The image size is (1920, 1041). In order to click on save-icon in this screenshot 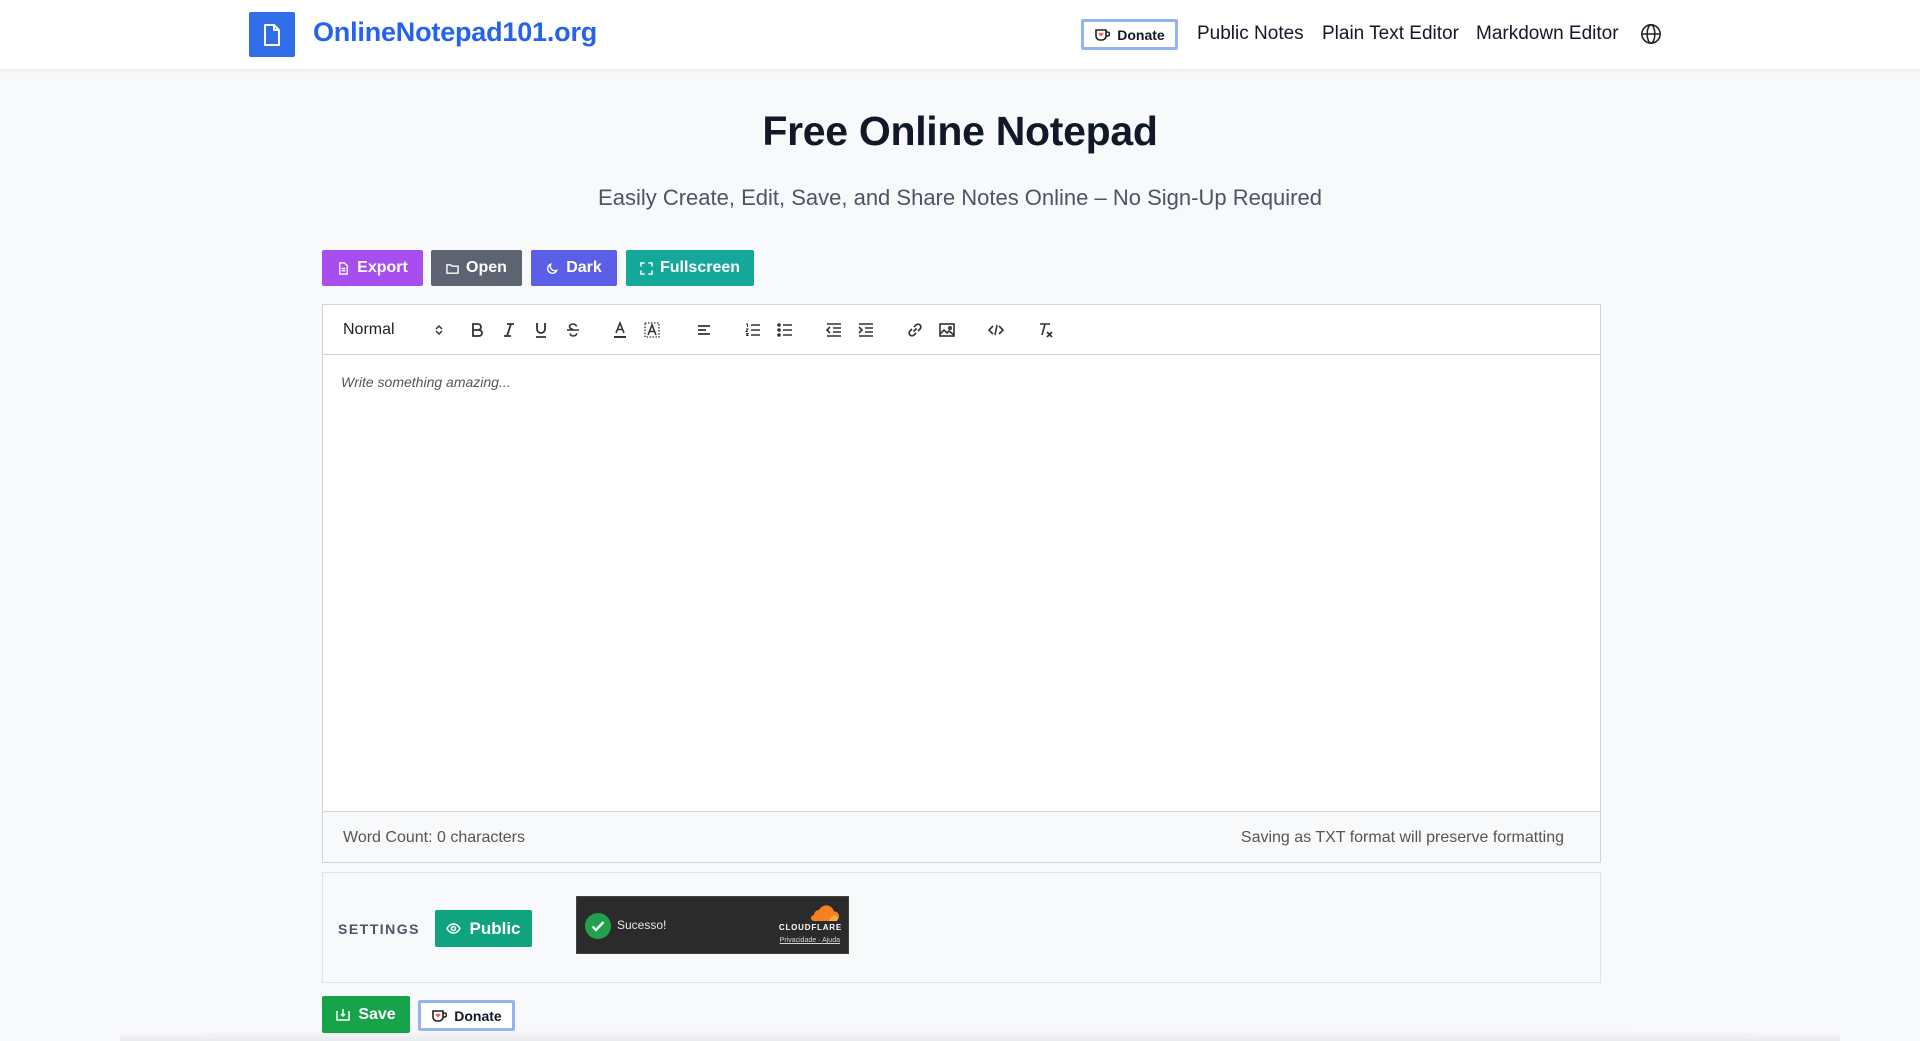, I will do `click(343, 1015)`.